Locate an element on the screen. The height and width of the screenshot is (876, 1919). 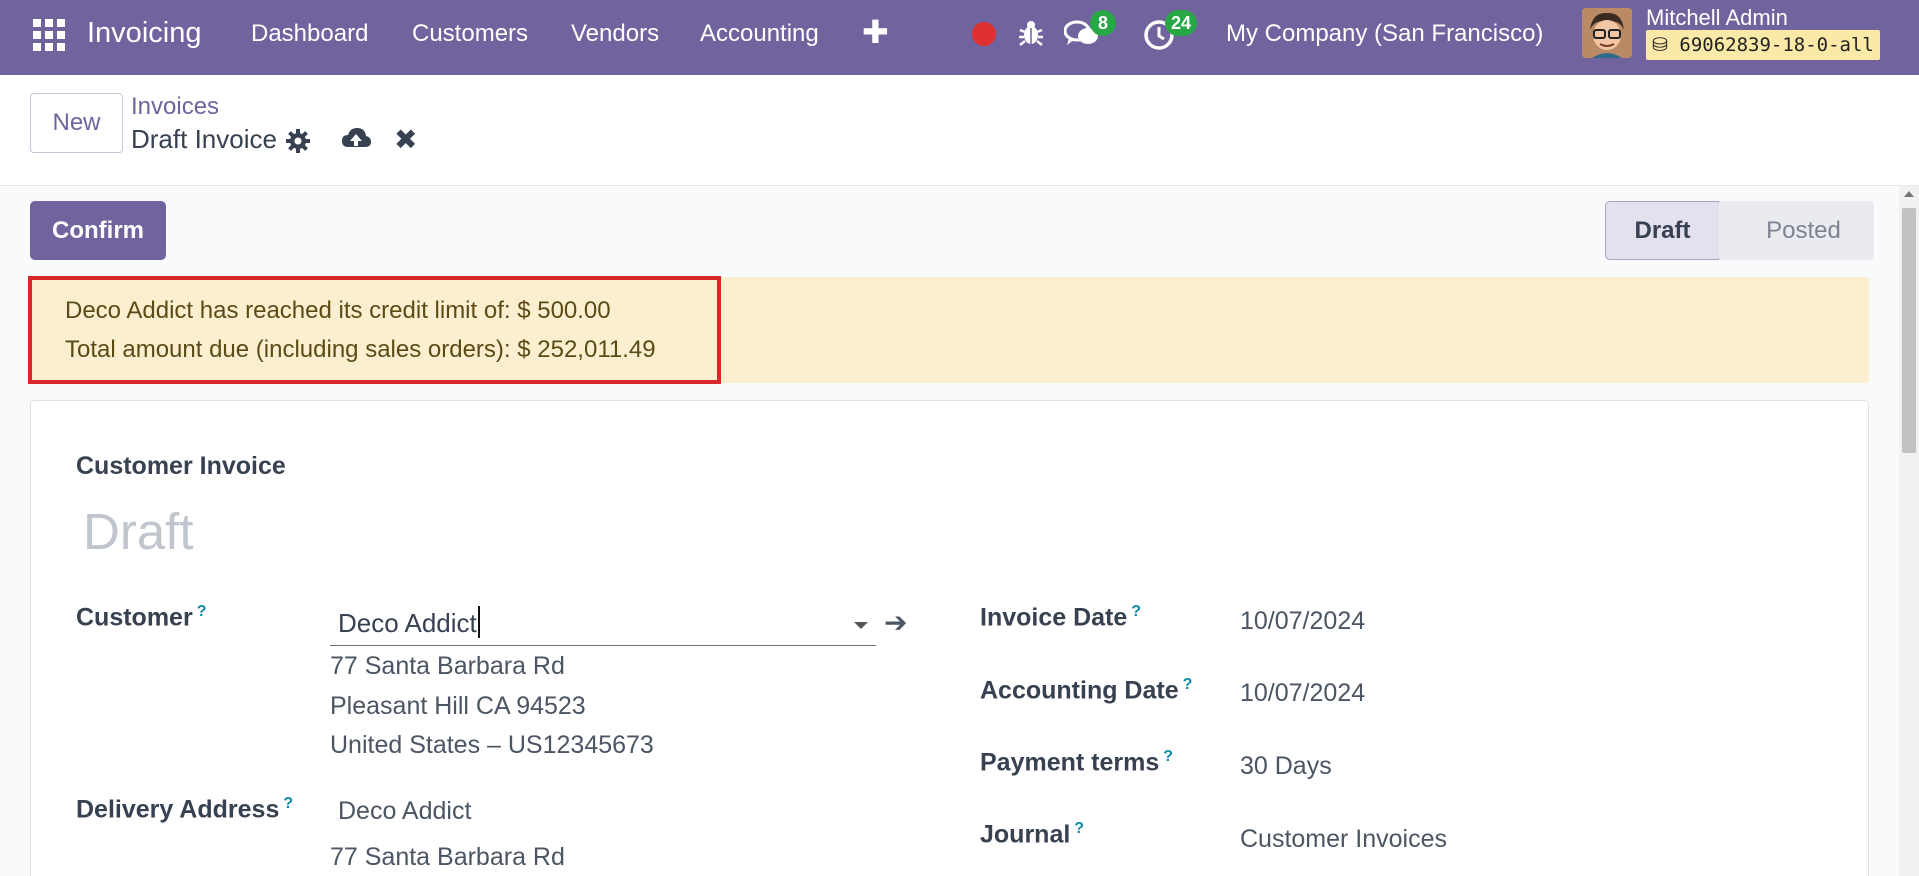
menu-accounting: Accounting is located at coordinates (759, 34).